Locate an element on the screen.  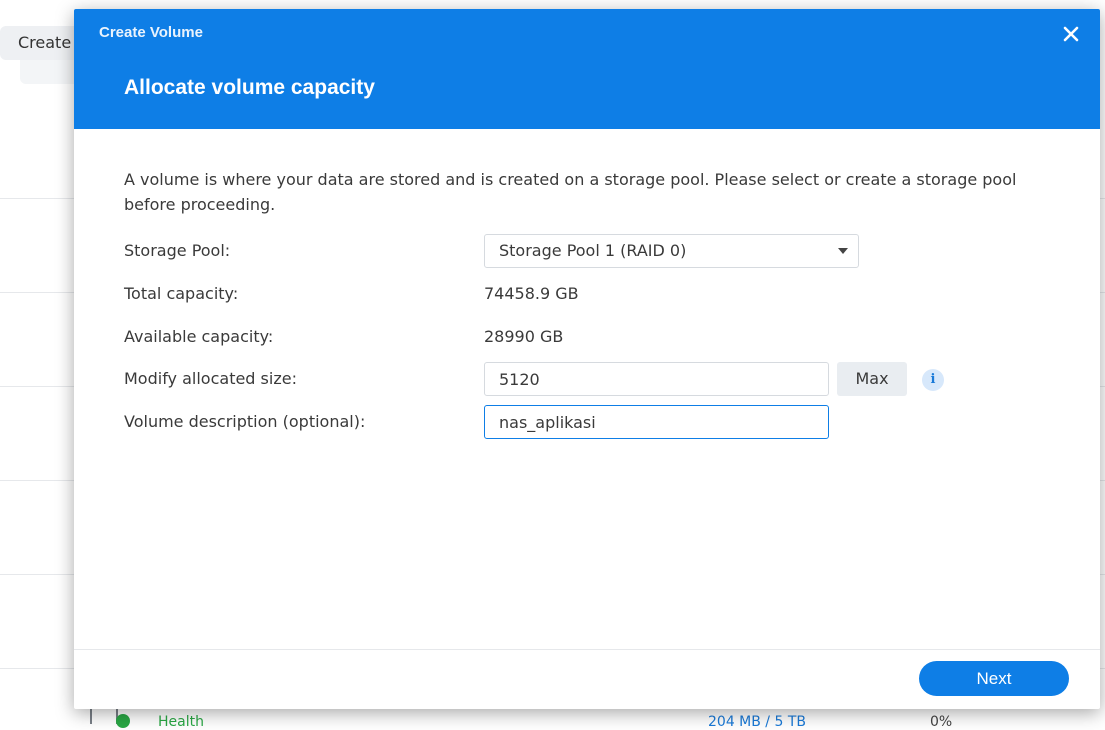
close-icon is located at coordinates (1071, 34).